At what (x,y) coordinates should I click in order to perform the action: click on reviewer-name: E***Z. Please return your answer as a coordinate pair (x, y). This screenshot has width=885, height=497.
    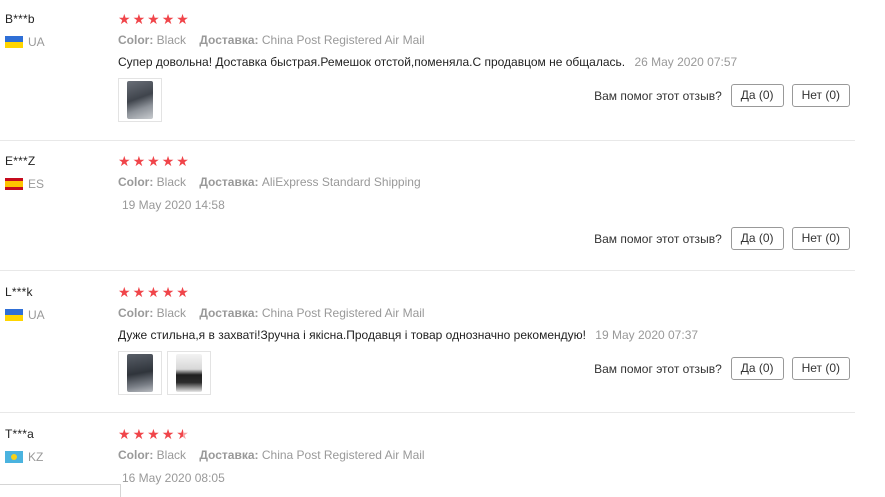
    Looking at the image, I should click on (20, 161).